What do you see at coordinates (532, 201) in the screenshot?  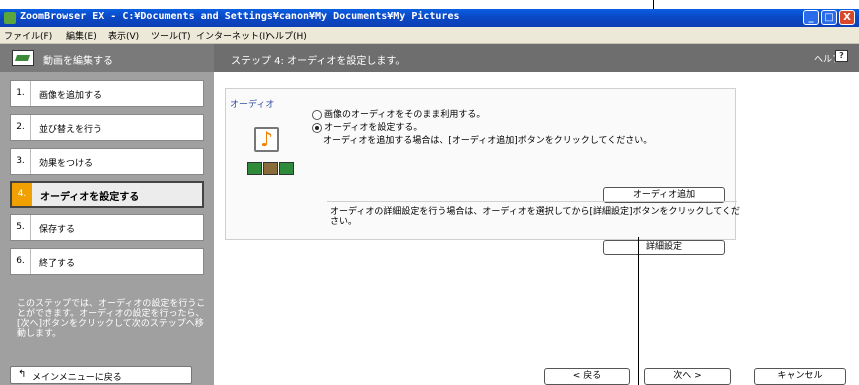 I see `divider` at bounding box center [532, 201].